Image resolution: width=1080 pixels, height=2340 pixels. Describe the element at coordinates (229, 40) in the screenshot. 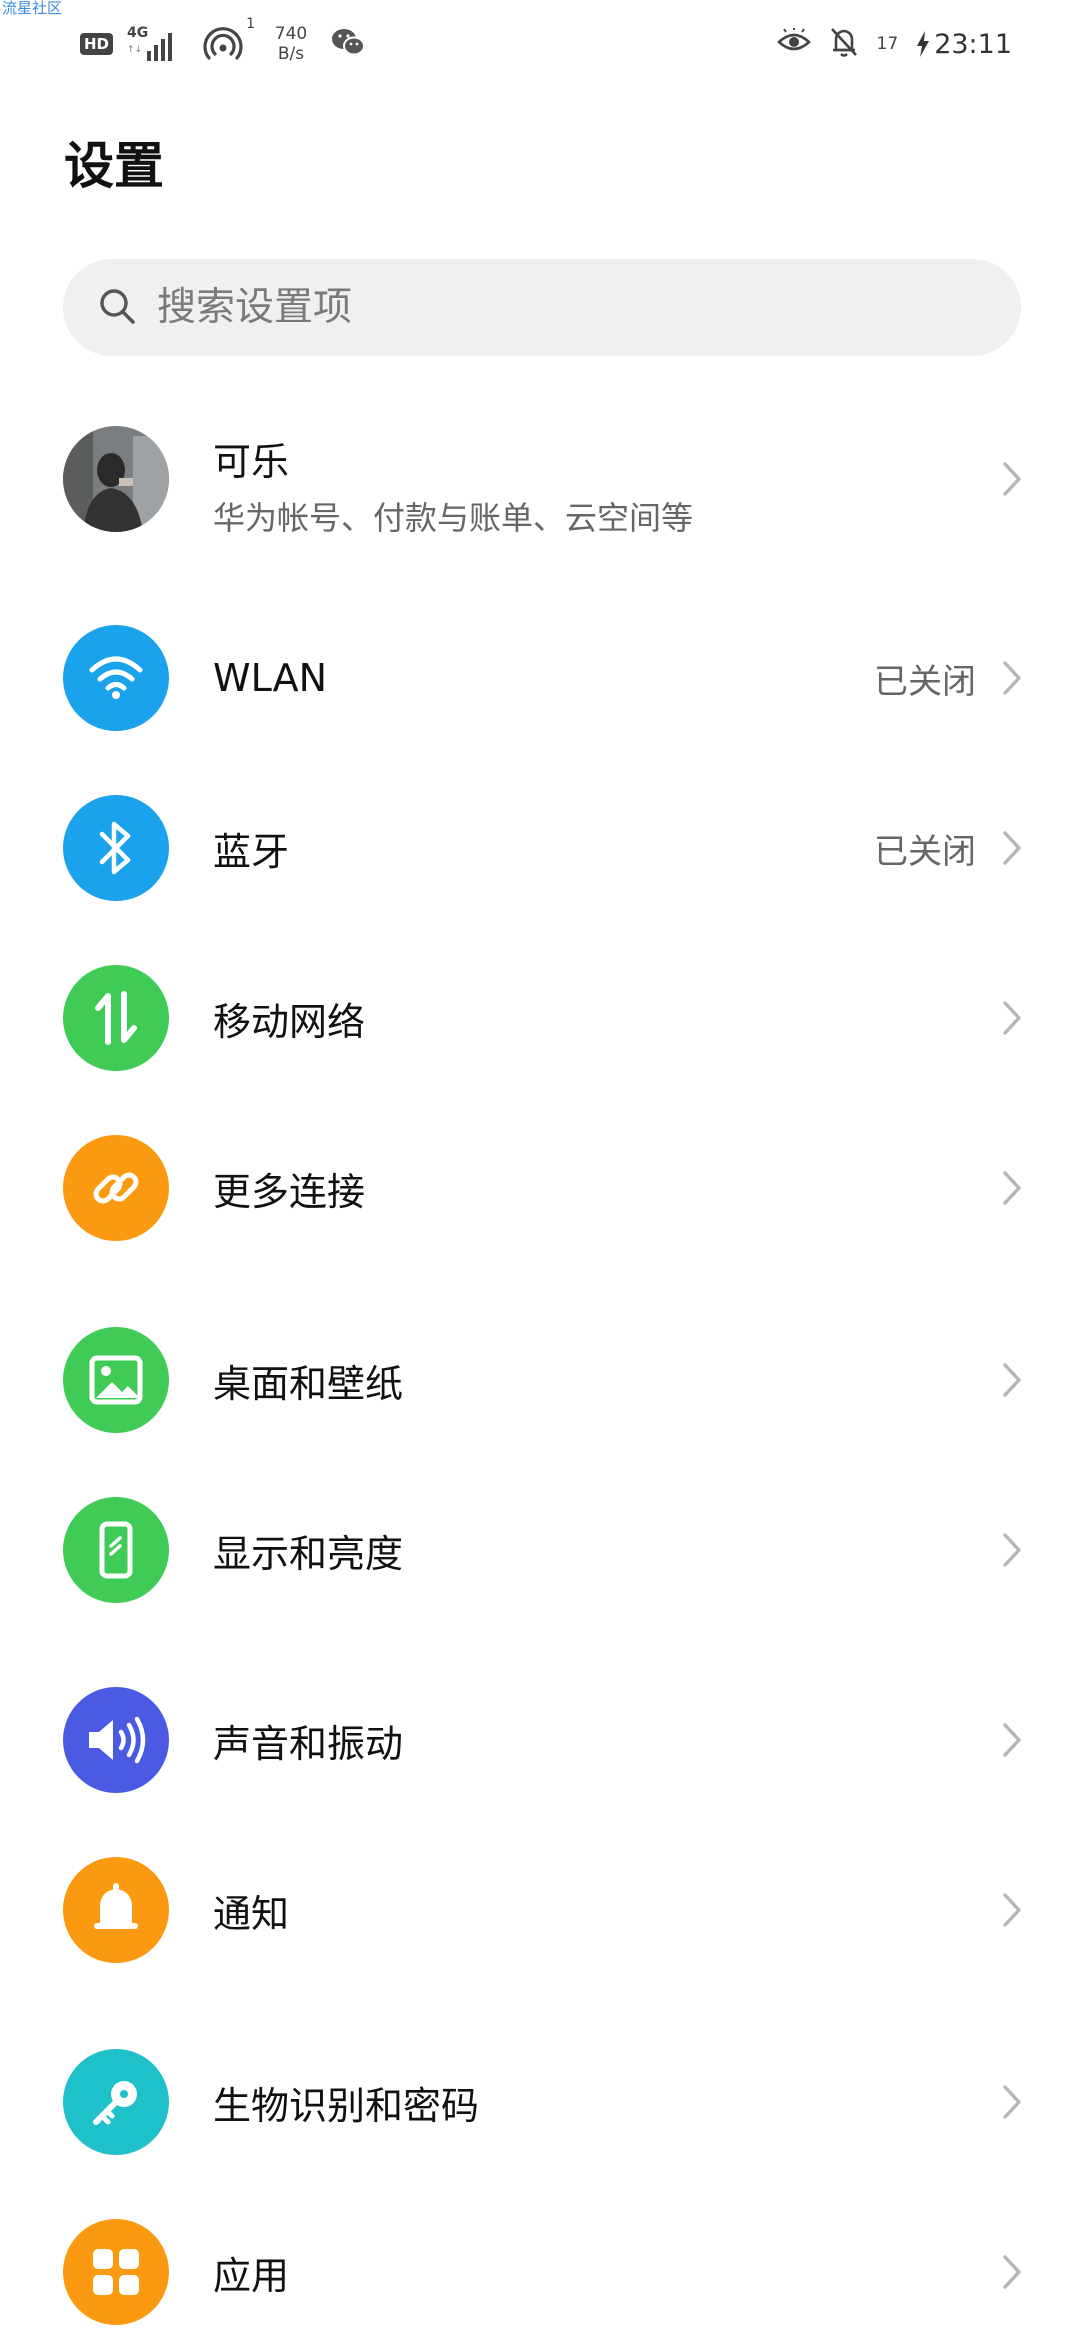

I see `hotspot-icon: 1` at that location.